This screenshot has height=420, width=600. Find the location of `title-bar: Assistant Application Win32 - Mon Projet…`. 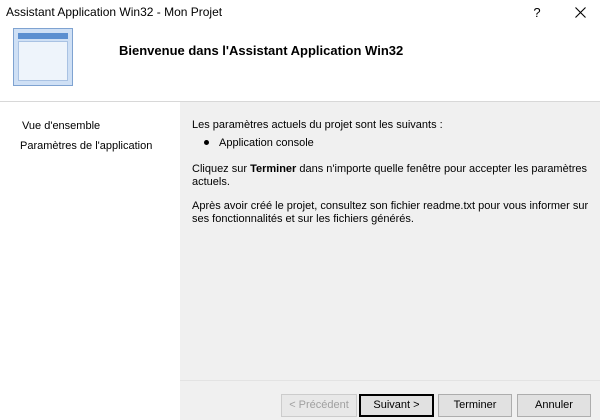

title-bar: Assistant Application Win32 - Mon Projet… is located at coordinates (300, 12).